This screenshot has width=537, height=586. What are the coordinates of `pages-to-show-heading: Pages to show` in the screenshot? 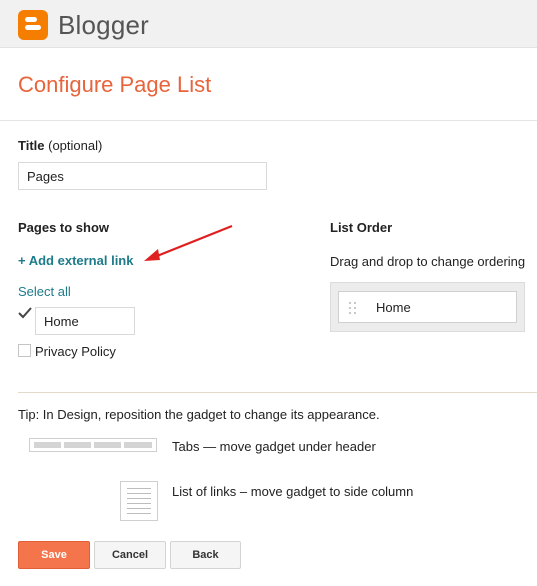 It's located at (64, 227).